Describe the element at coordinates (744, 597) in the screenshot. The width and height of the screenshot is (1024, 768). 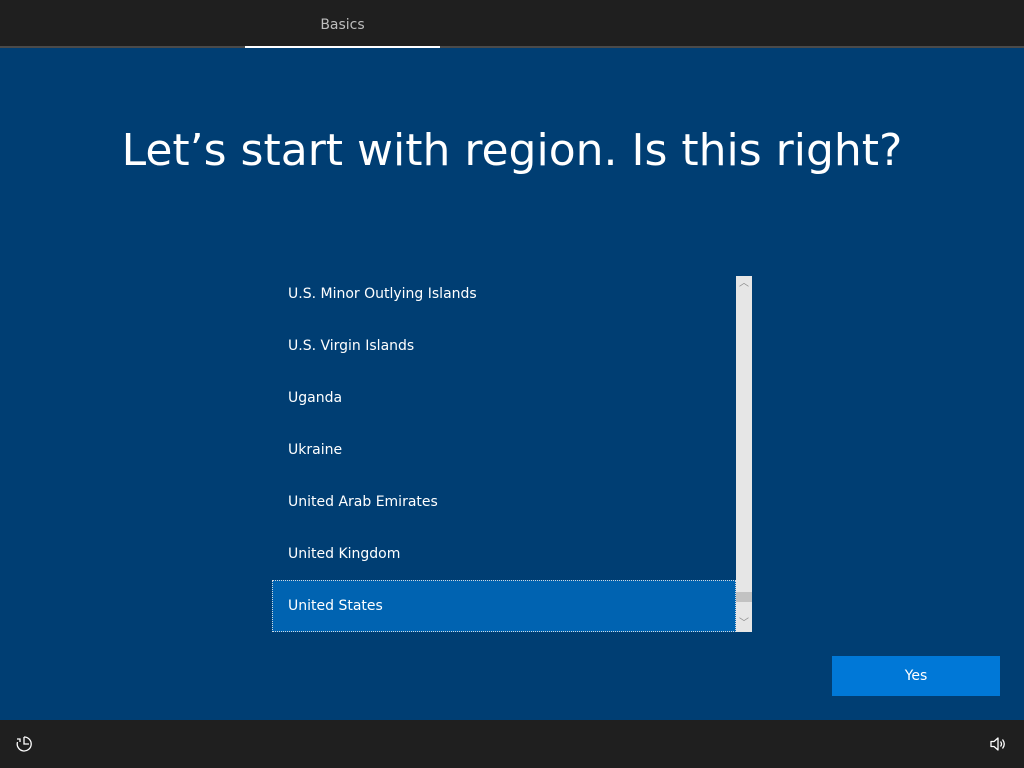
I see `scroll-thumb` at that location.